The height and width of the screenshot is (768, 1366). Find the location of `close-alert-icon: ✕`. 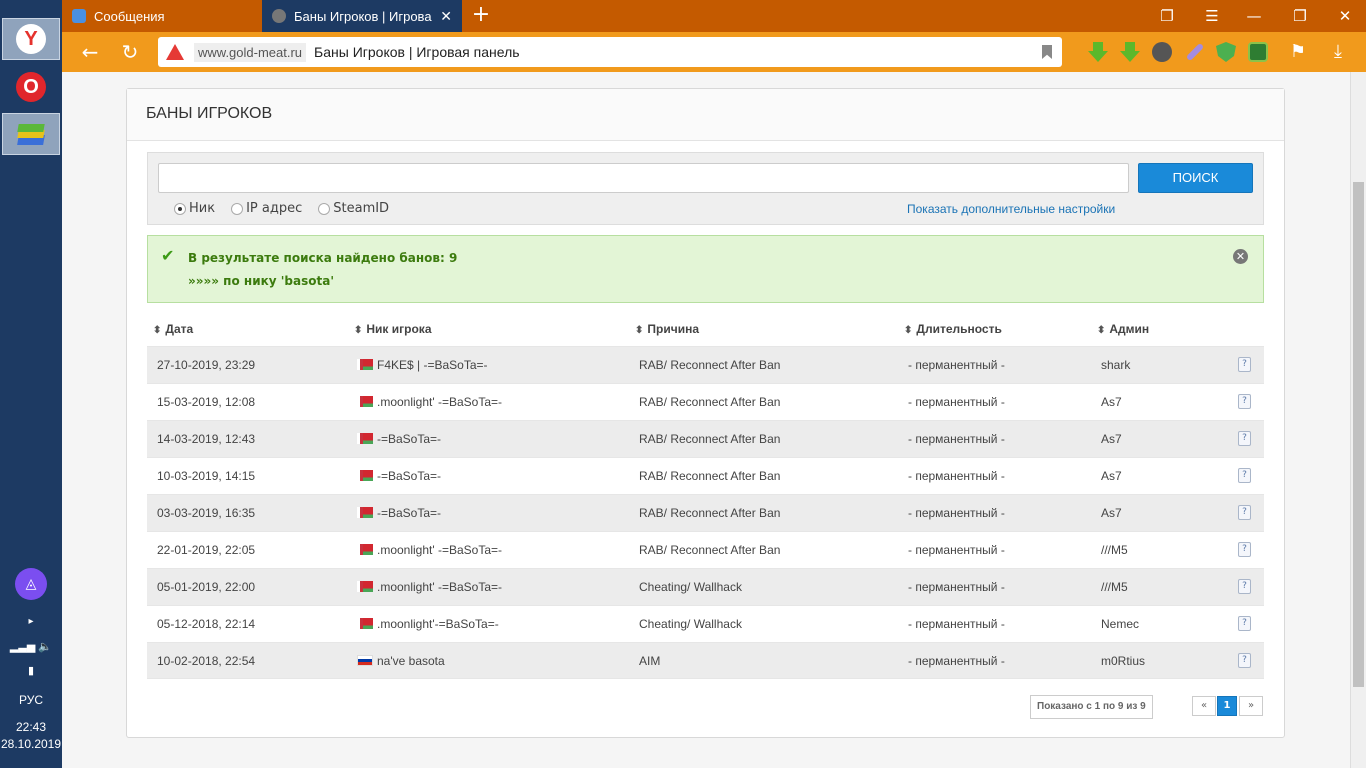

close-alert-icon: ✕ is located at coordinates (1240, 256).